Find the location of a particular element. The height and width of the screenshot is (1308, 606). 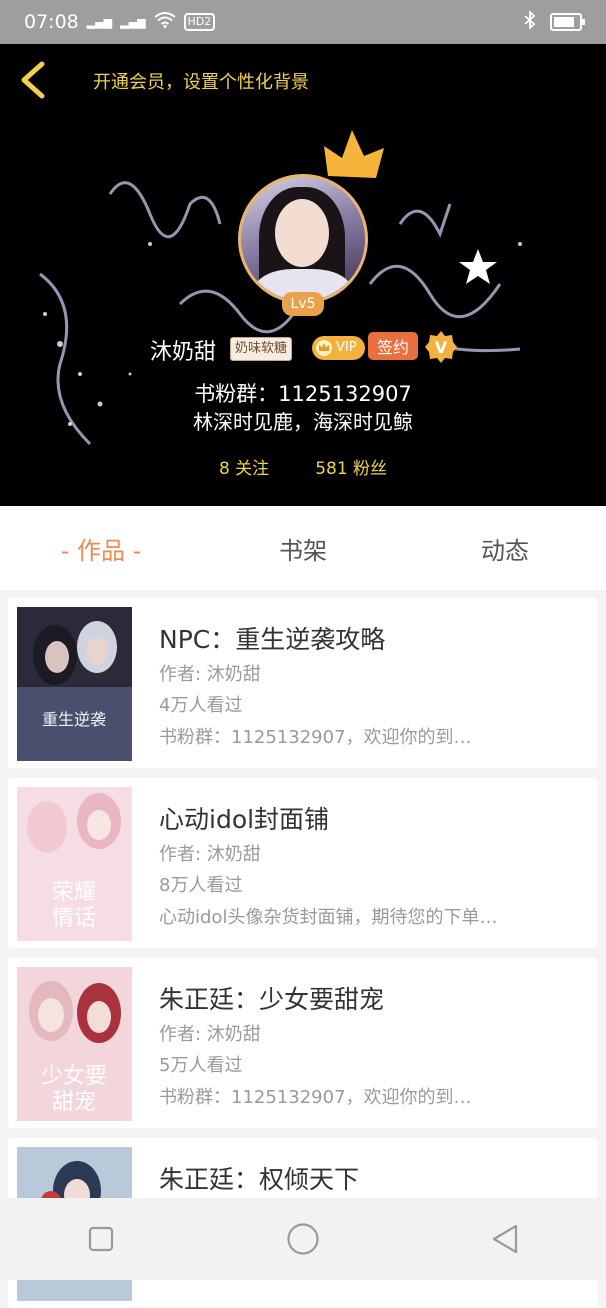

svg-text: 情话 is located at coordinates (74, 918).